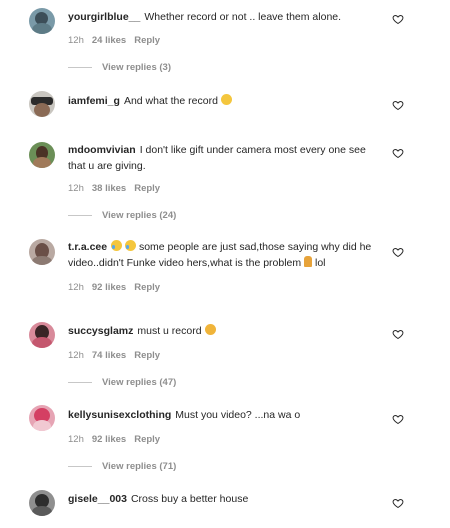  I want to click on comment-body: And what the record, so click(170, 101).